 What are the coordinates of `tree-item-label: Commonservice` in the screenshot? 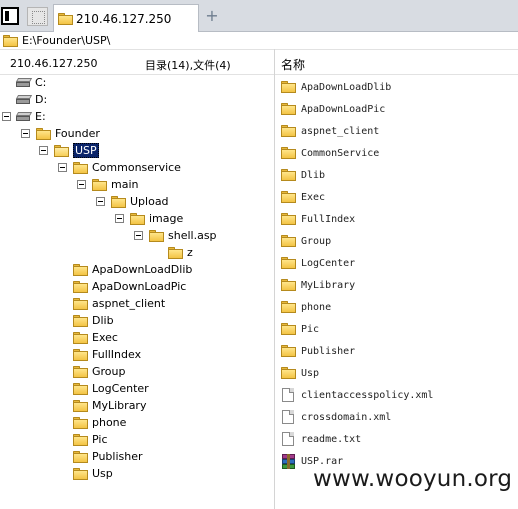 It's located at (136, 167).